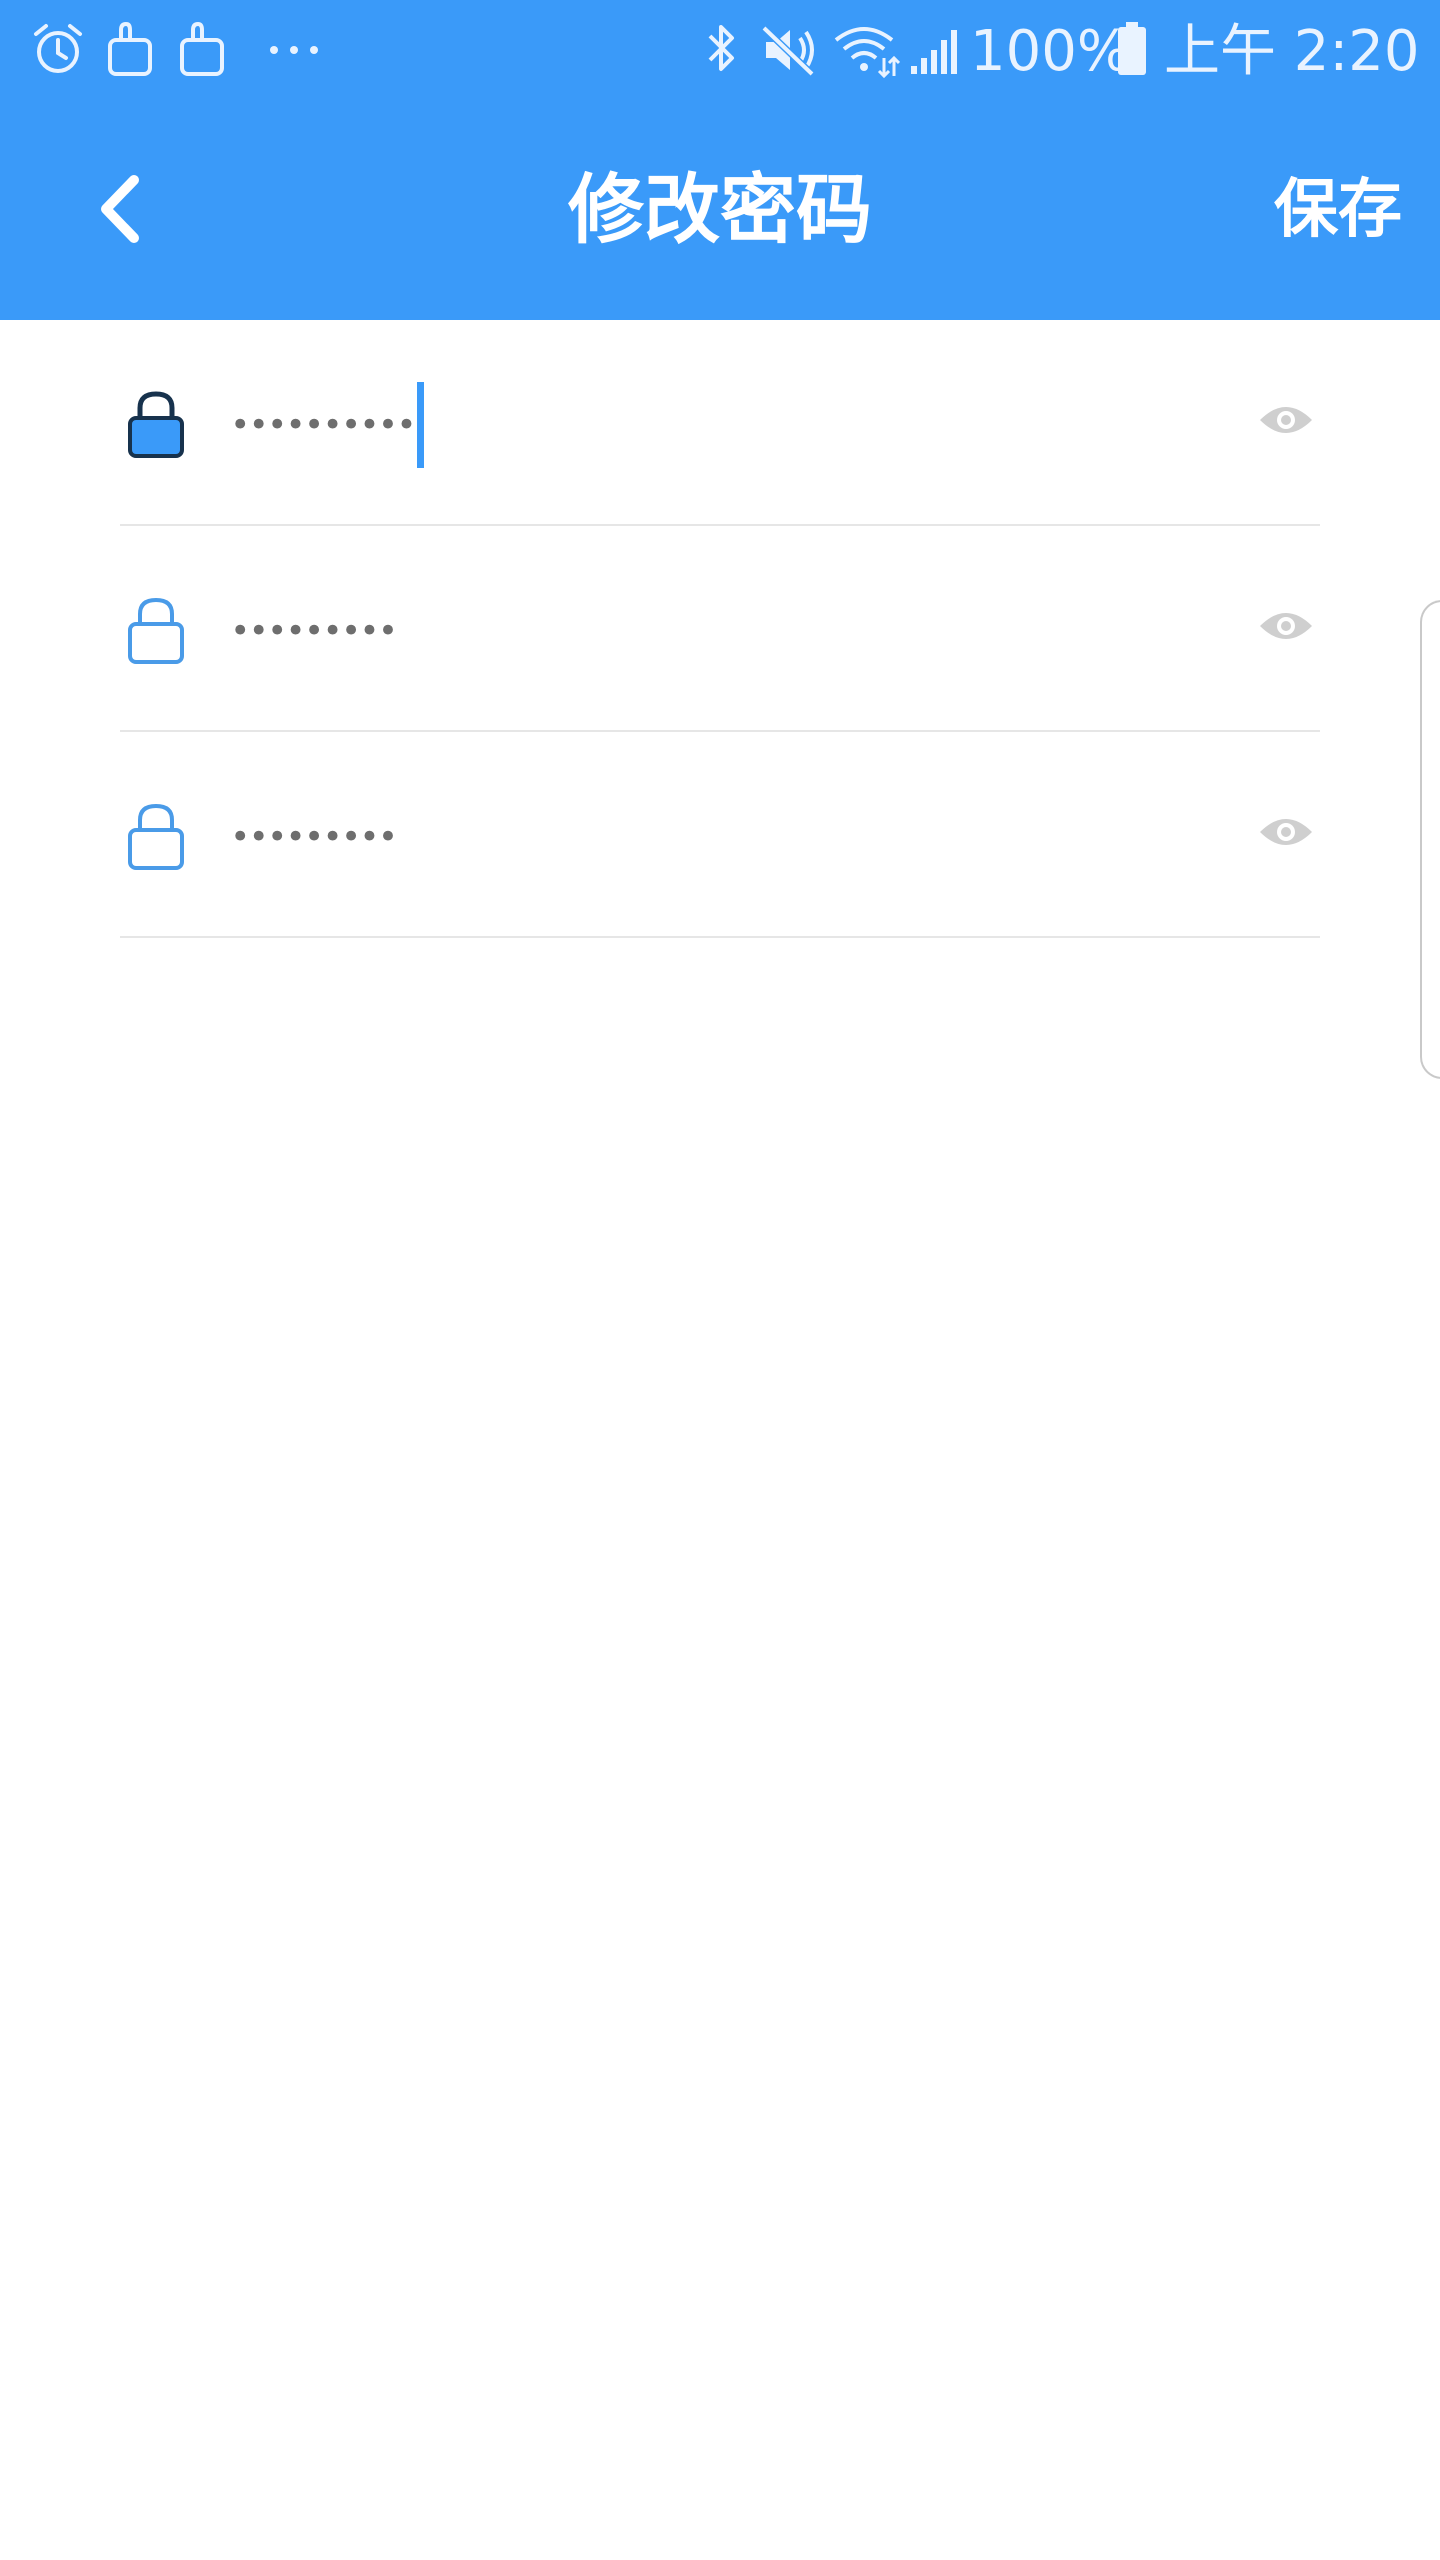 The height and width of the screenshot is (2560, 1440). I want to click on password-row-current: ••••••••••, so click(720, 423).